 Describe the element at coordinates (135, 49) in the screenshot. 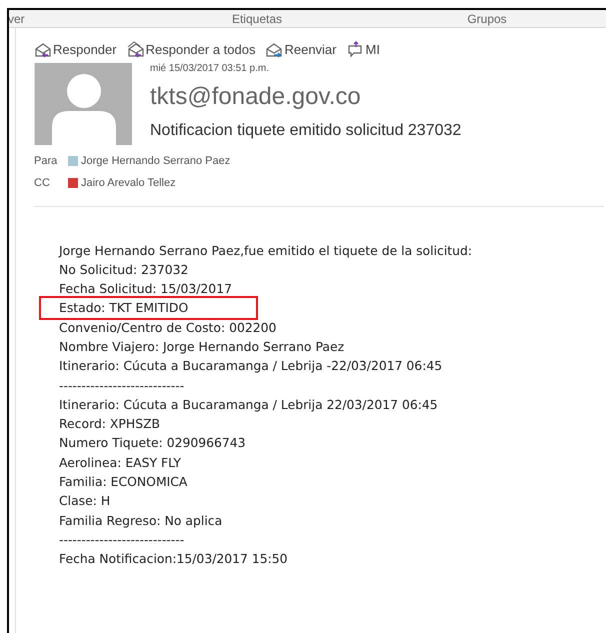

I see `envelope-reply-all-icon` at that location.